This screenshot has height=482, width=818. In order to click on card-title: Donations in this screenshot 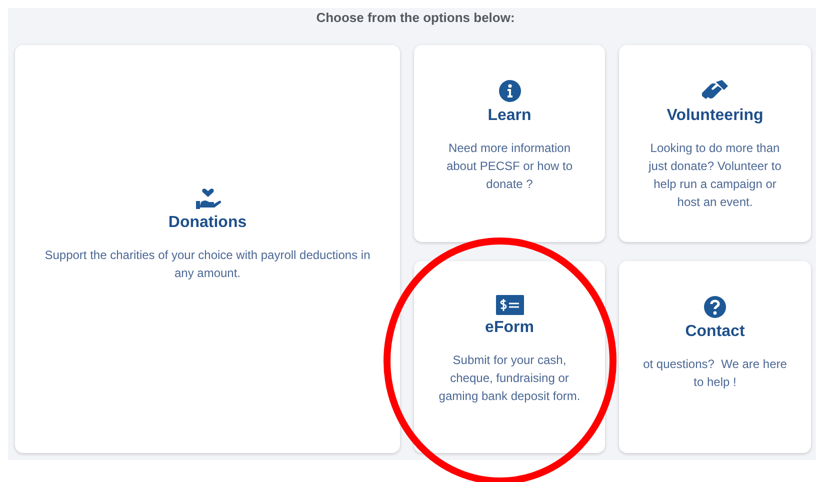, I will do `click(207, 223)`.